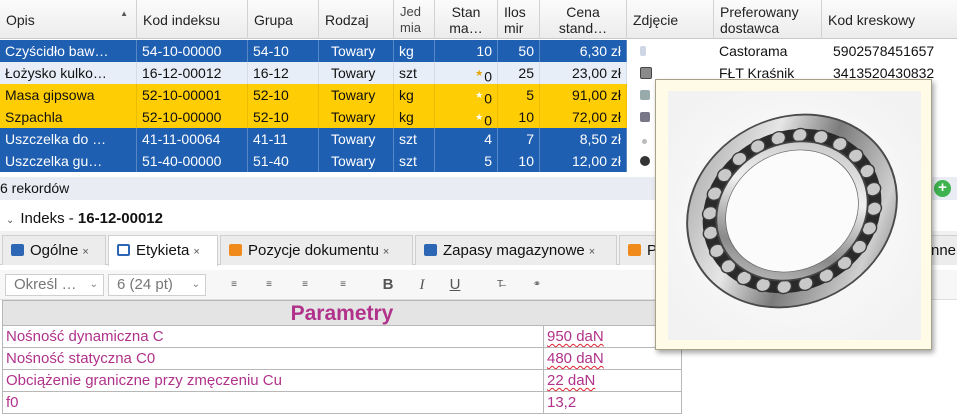 The width and height of the screenshot is (957, 414). What do you see at coordinates (273, 19) in the screenshot?
I see `col-label: Grupa` at bounding box center [273, 19].